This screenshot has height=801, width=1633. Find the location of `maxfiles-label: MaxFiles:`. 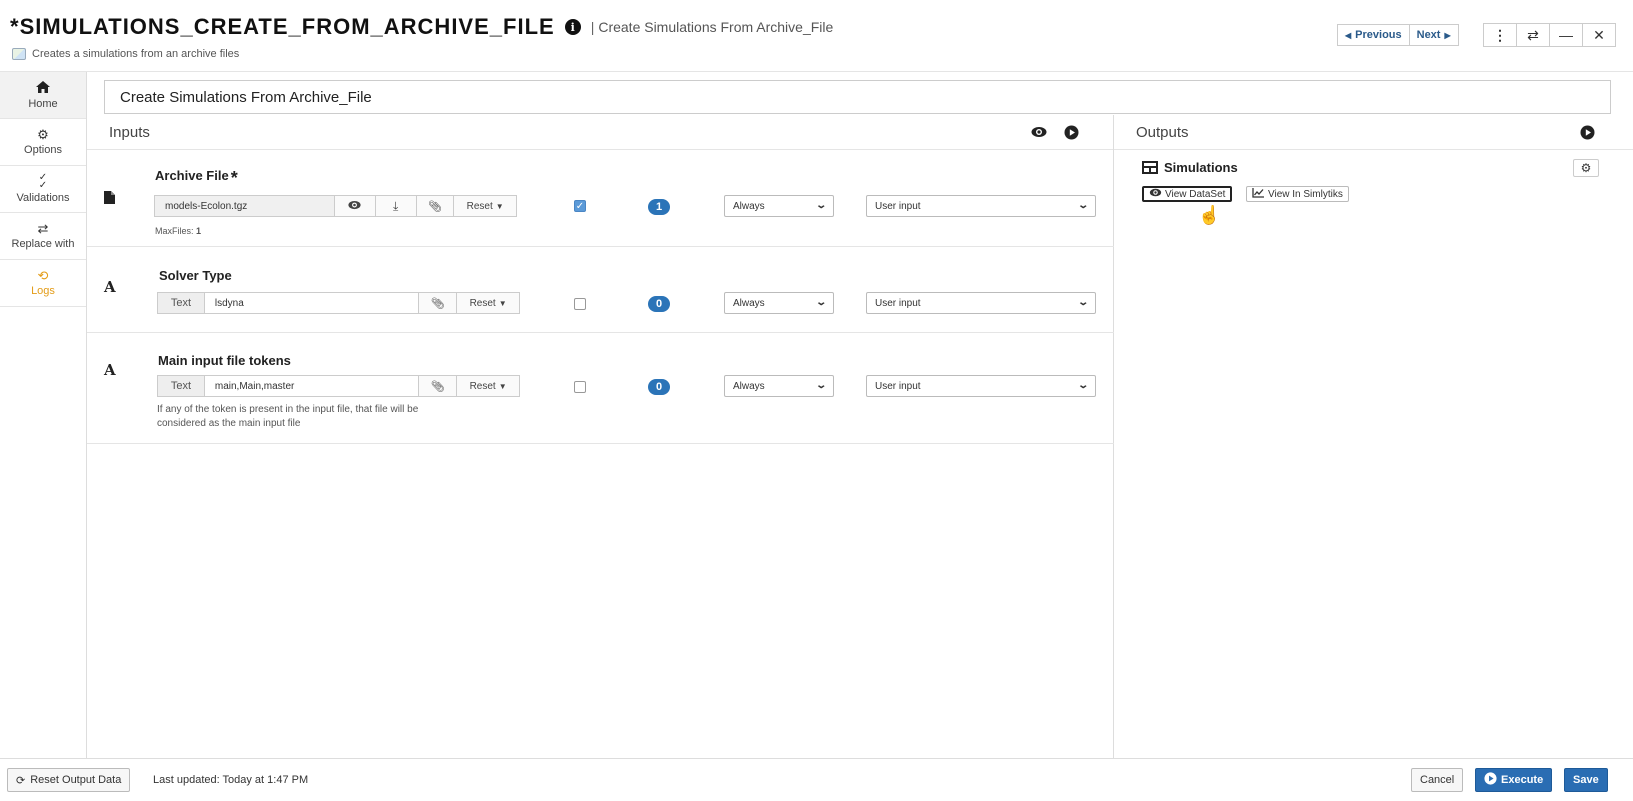

maxfiles-label: MaxFiles: is located at coordinates (174, 231).